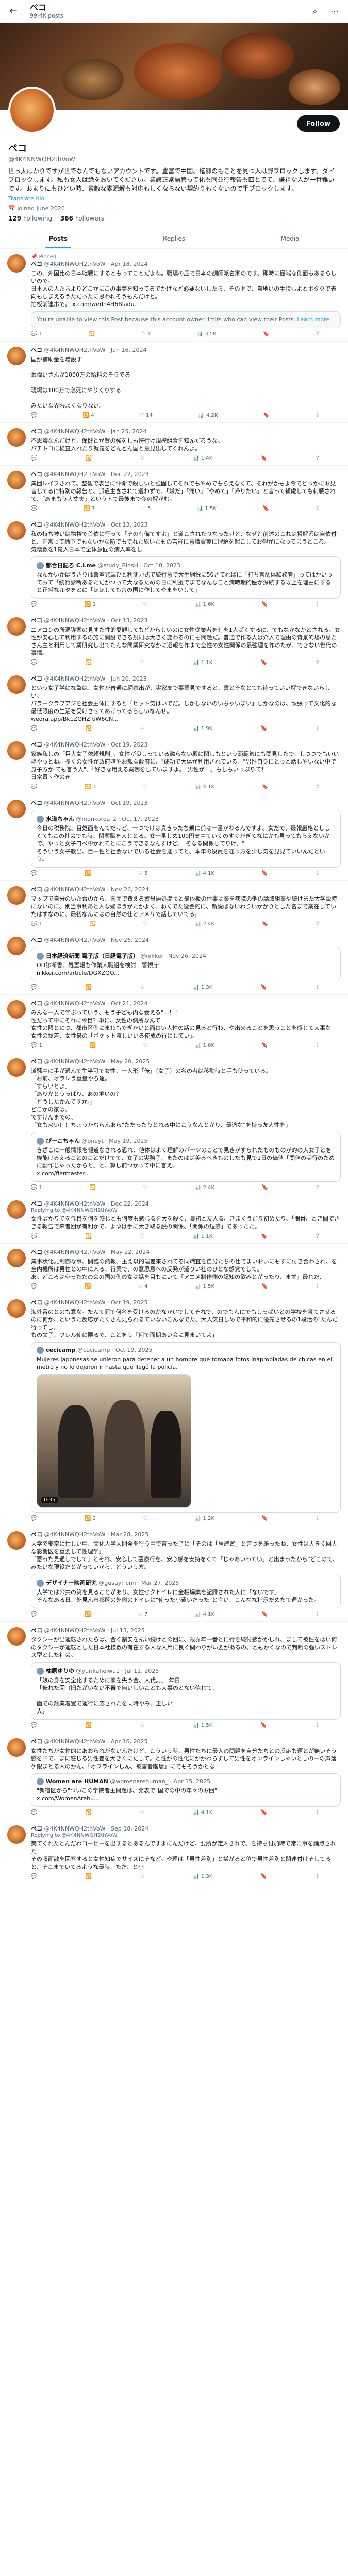 The width and height of the screenshot is (348, 2576). What do you see at coordinates (202, 987) in the screenshot?
I see `views-count: 📊 1.3K` at bounding box center [202, 987].